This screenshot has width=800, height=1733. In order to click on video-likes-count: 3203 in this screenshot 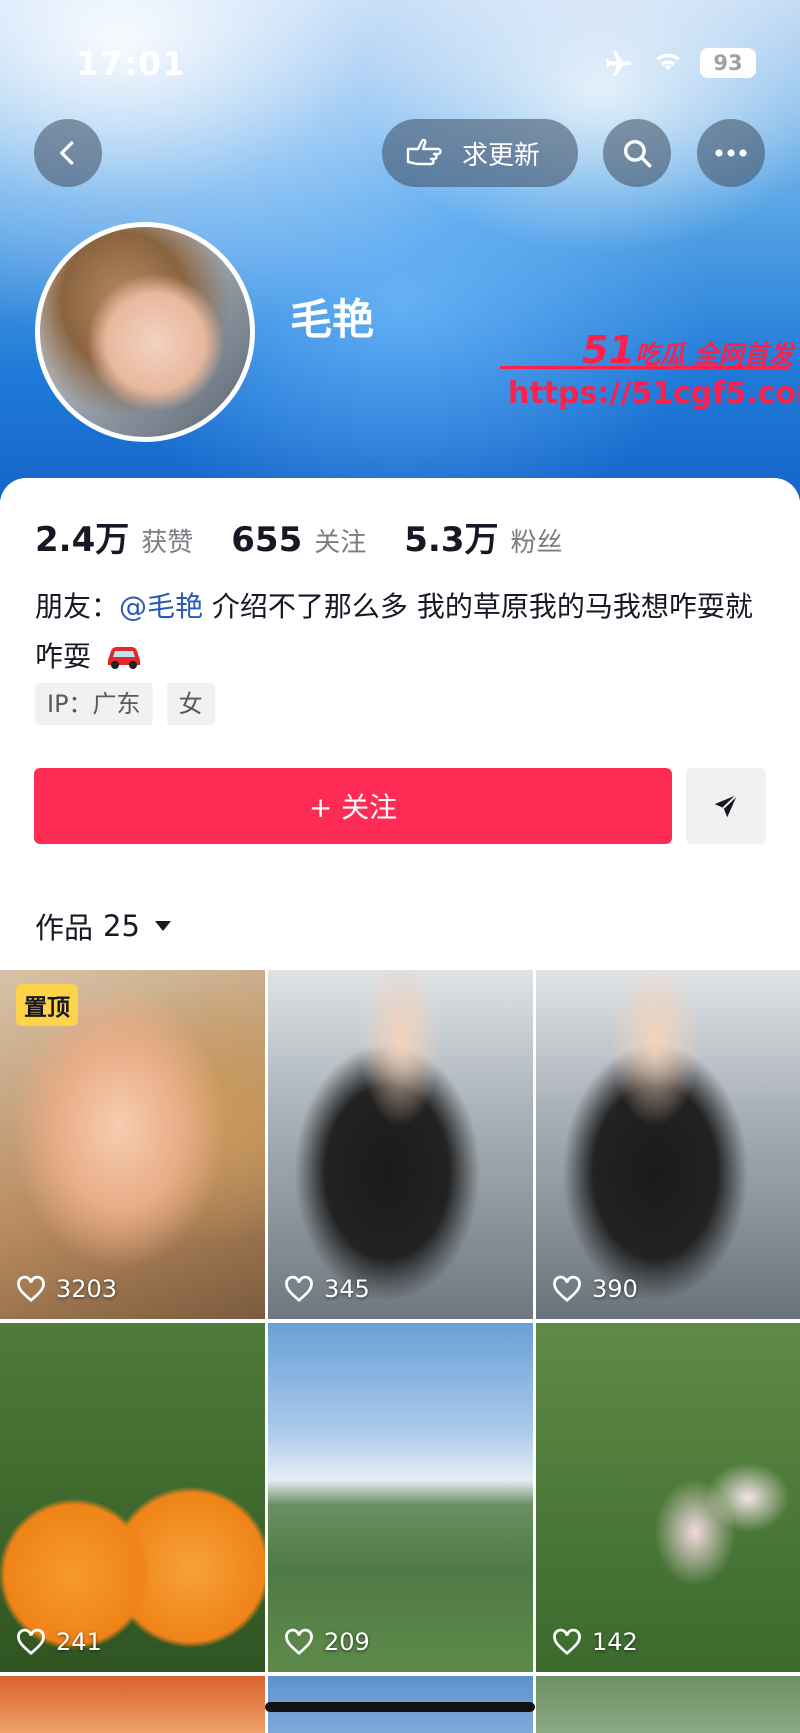, I will do `click(87, 1289)`.